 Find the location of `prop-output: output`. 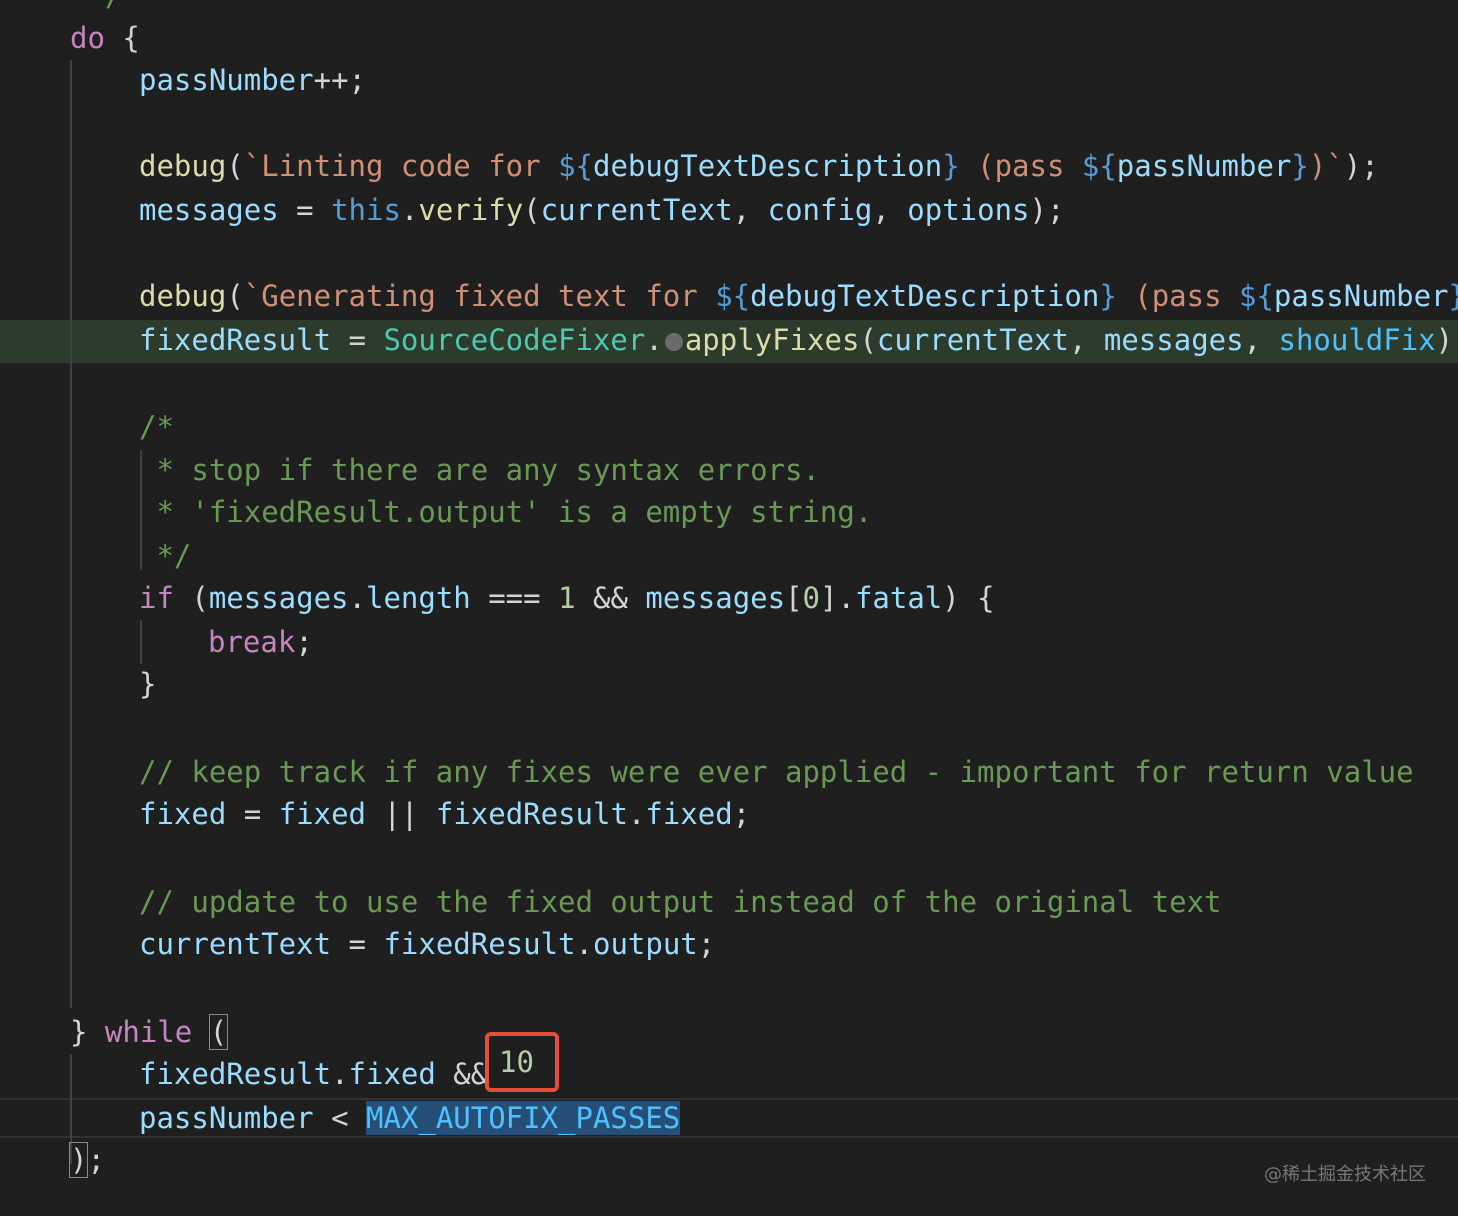

prop-output: output is located at coordinates (645, 944).